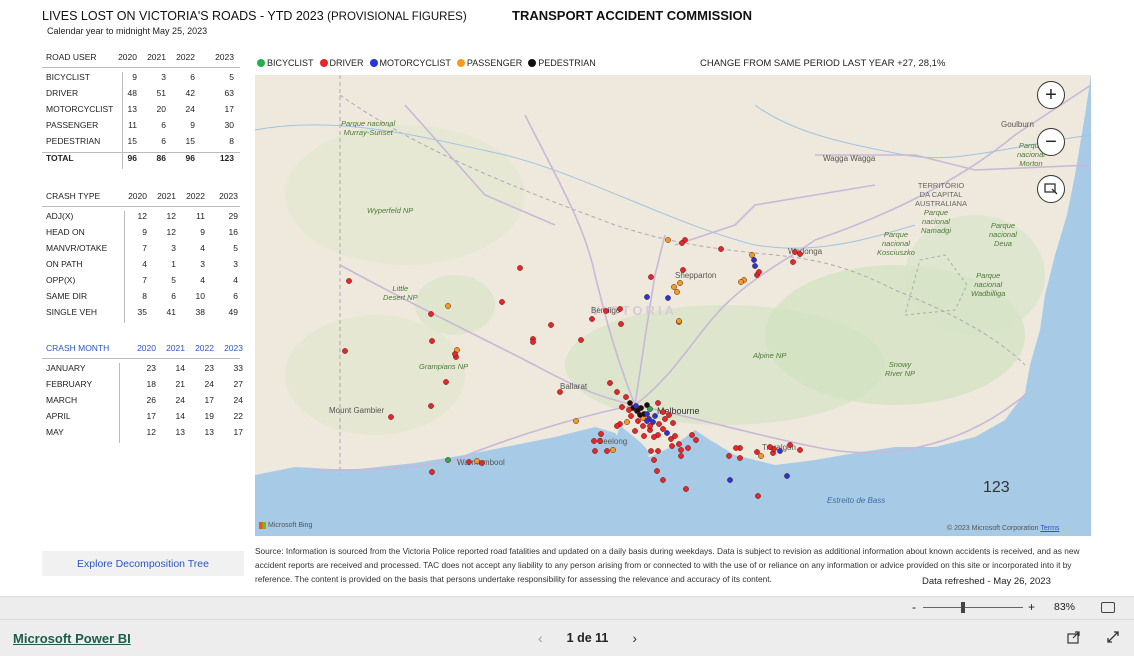  Describe the element at coordinates (914, 607) in the screenshot. I see `zoom-minus-button: -` at that location.